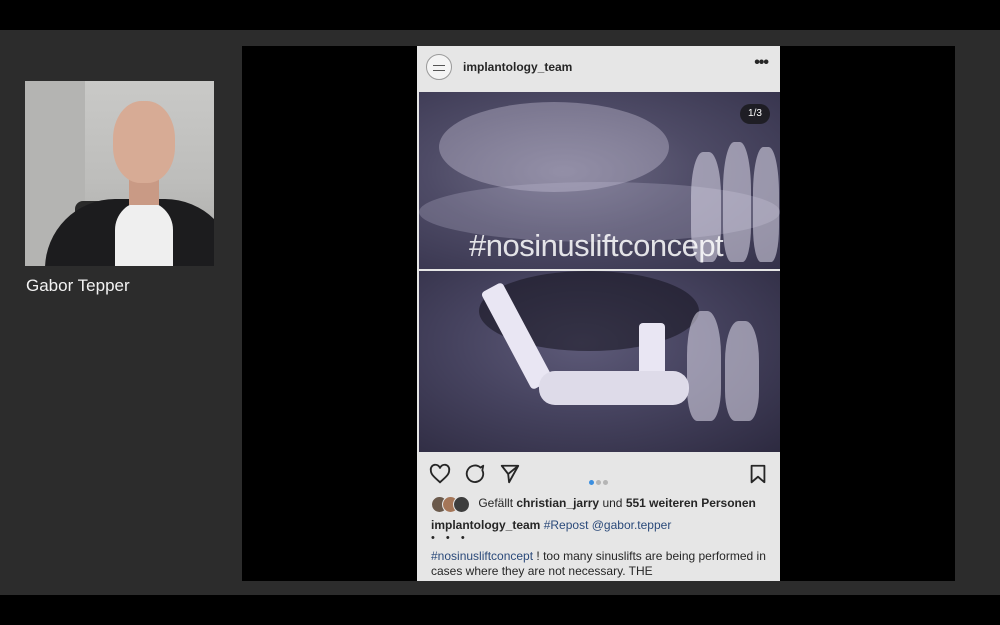 The width and height of the screenshot is (1000, 625). What do you see at coordinates (557, 503) in the screenshot?
I see `likes-user: christian_jarry` at bounding box center [557, 503].